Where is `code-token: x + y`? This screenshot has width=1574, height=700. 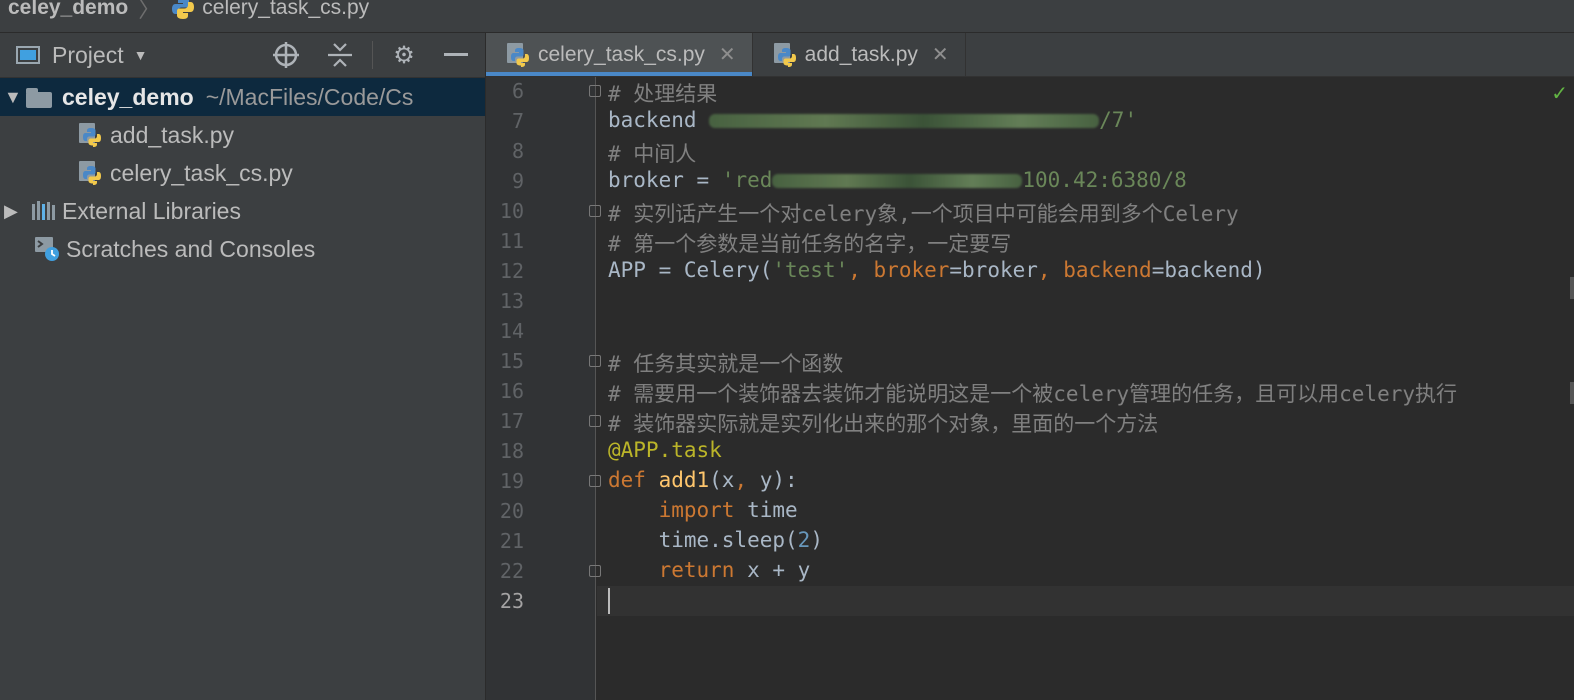 code-token: x + y is located at coordinates (779, 570).